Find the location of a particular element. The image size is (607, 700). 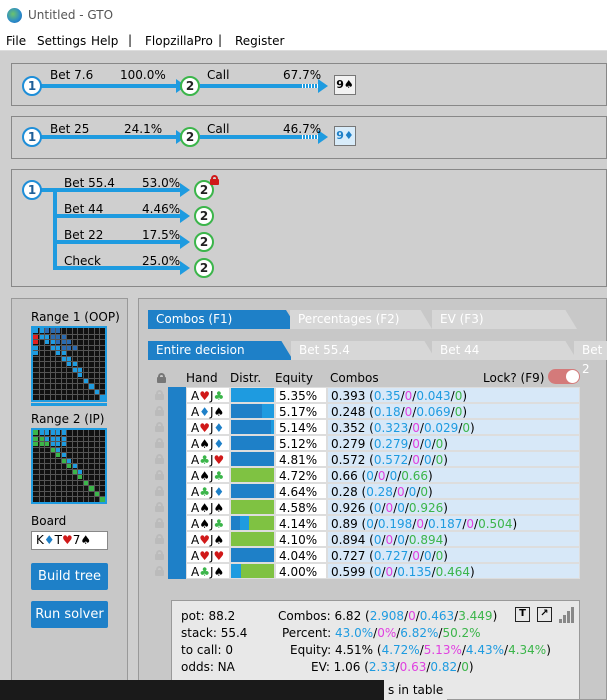

table-row: A♠J♣ 4.14% 0.89 (0/0.198/0/0.187/0/0.504) is located at coordinates (367, 523).